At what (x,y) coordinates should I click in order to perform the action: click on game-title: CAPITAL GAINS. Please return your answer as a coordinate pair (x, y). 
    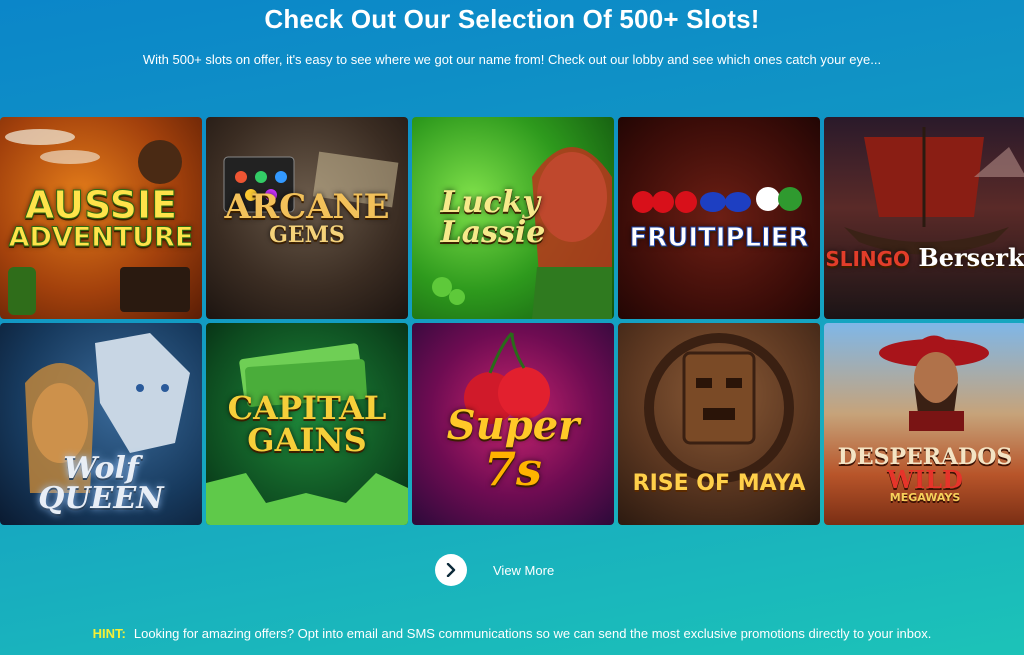
    Looking at the image, I should click on (307, 424).